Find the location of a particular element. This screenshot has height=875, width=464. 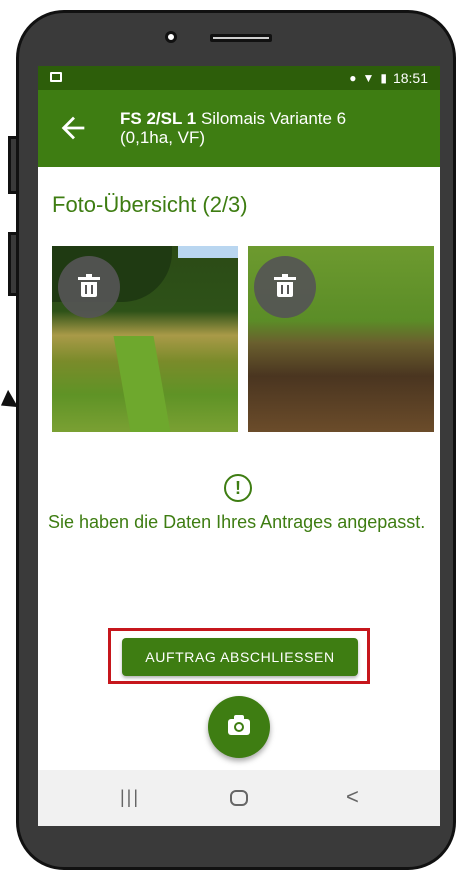

page-title: Foto-Übersicht (2/3) is located at coordinates (150, 204).